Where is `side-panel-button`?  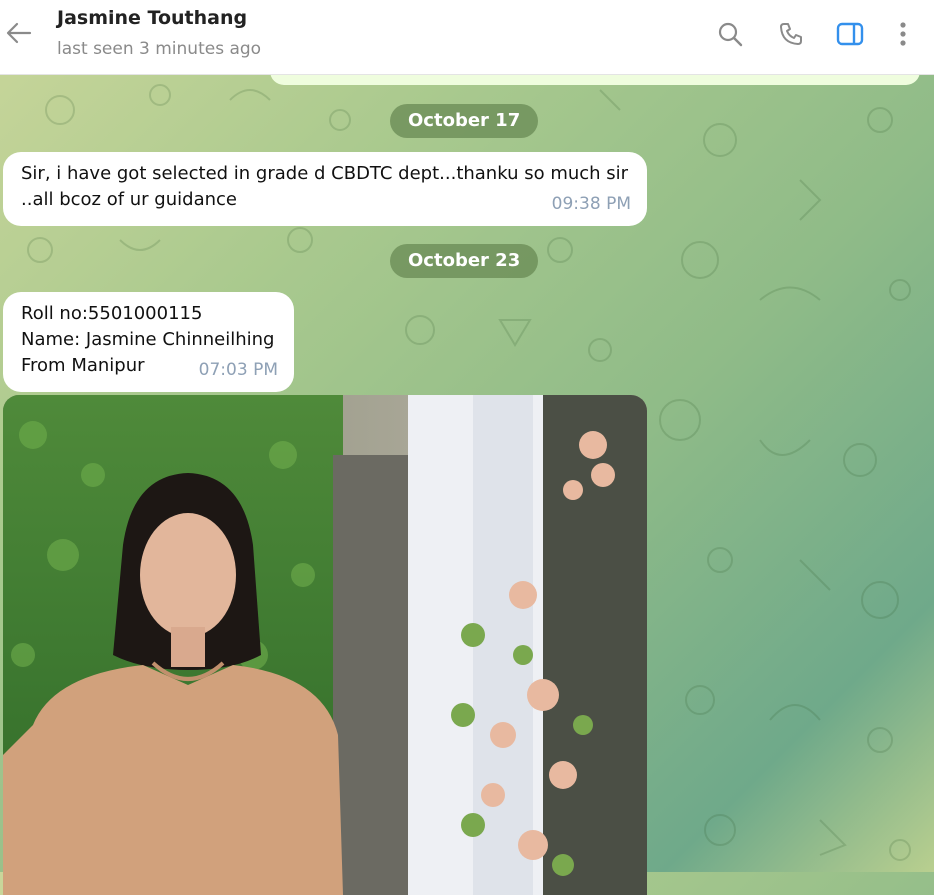
side-panel-button is located at coordinates (850, 34).